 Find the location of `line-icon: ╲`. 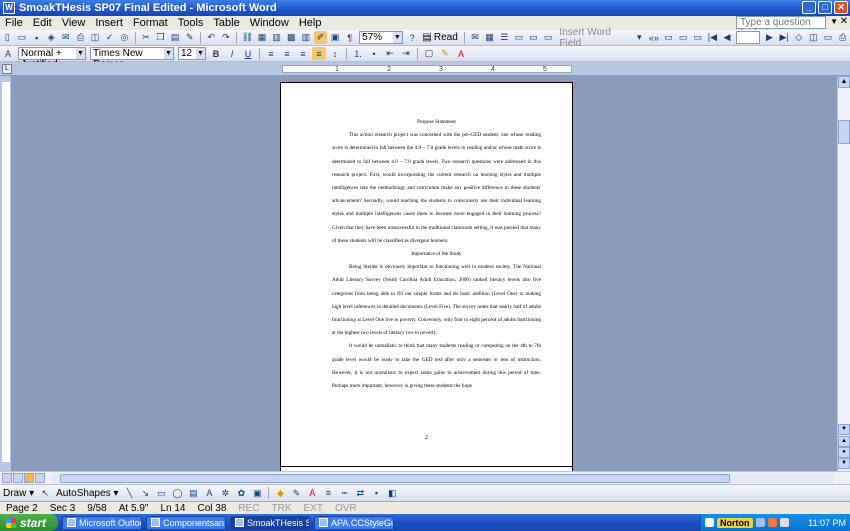

line-icon: ╲ is located at coordinates (129, 493).